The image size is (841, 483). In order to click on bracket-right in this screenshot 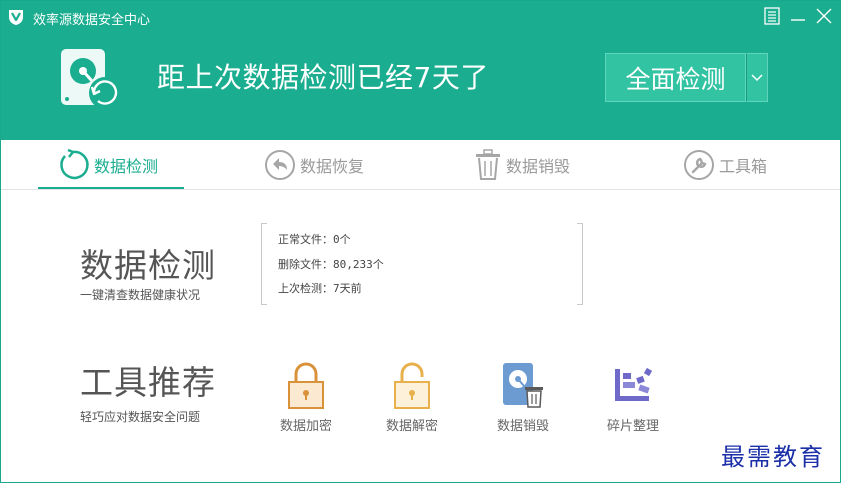, I will do `click(580, 264)`.